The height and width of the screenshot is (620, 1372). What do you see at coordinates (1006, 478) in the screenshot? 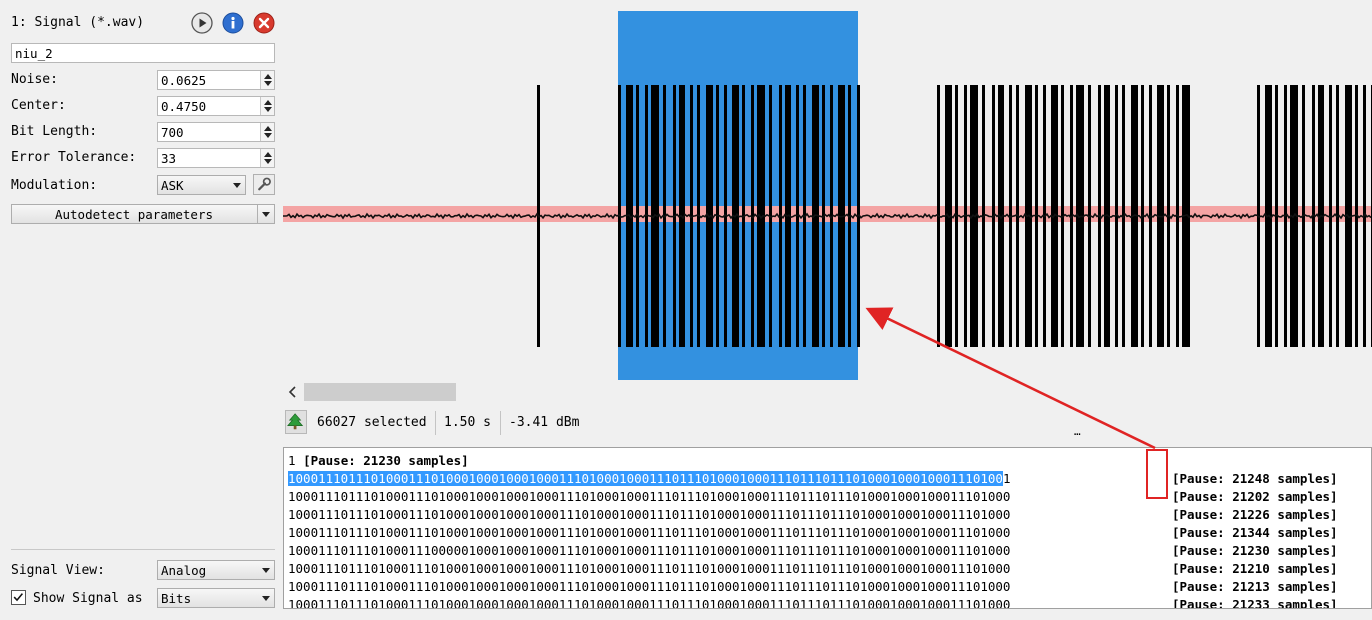
I see `bits-tail: 1` at bounding box center [1006, 478].